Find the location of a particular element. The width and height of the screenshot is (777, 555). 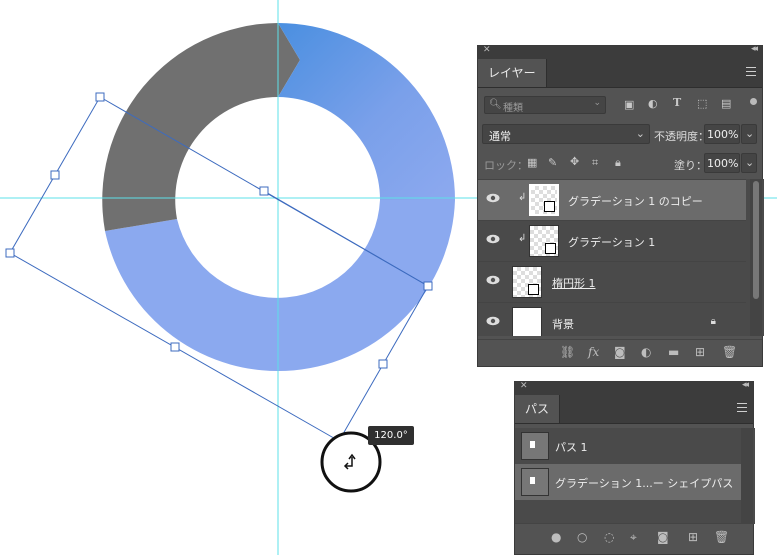

filter-row: 🔍︎ 種類 ⌄ ▣ ◐ T ⬚ ▤ is located at coordinates (620, 105).